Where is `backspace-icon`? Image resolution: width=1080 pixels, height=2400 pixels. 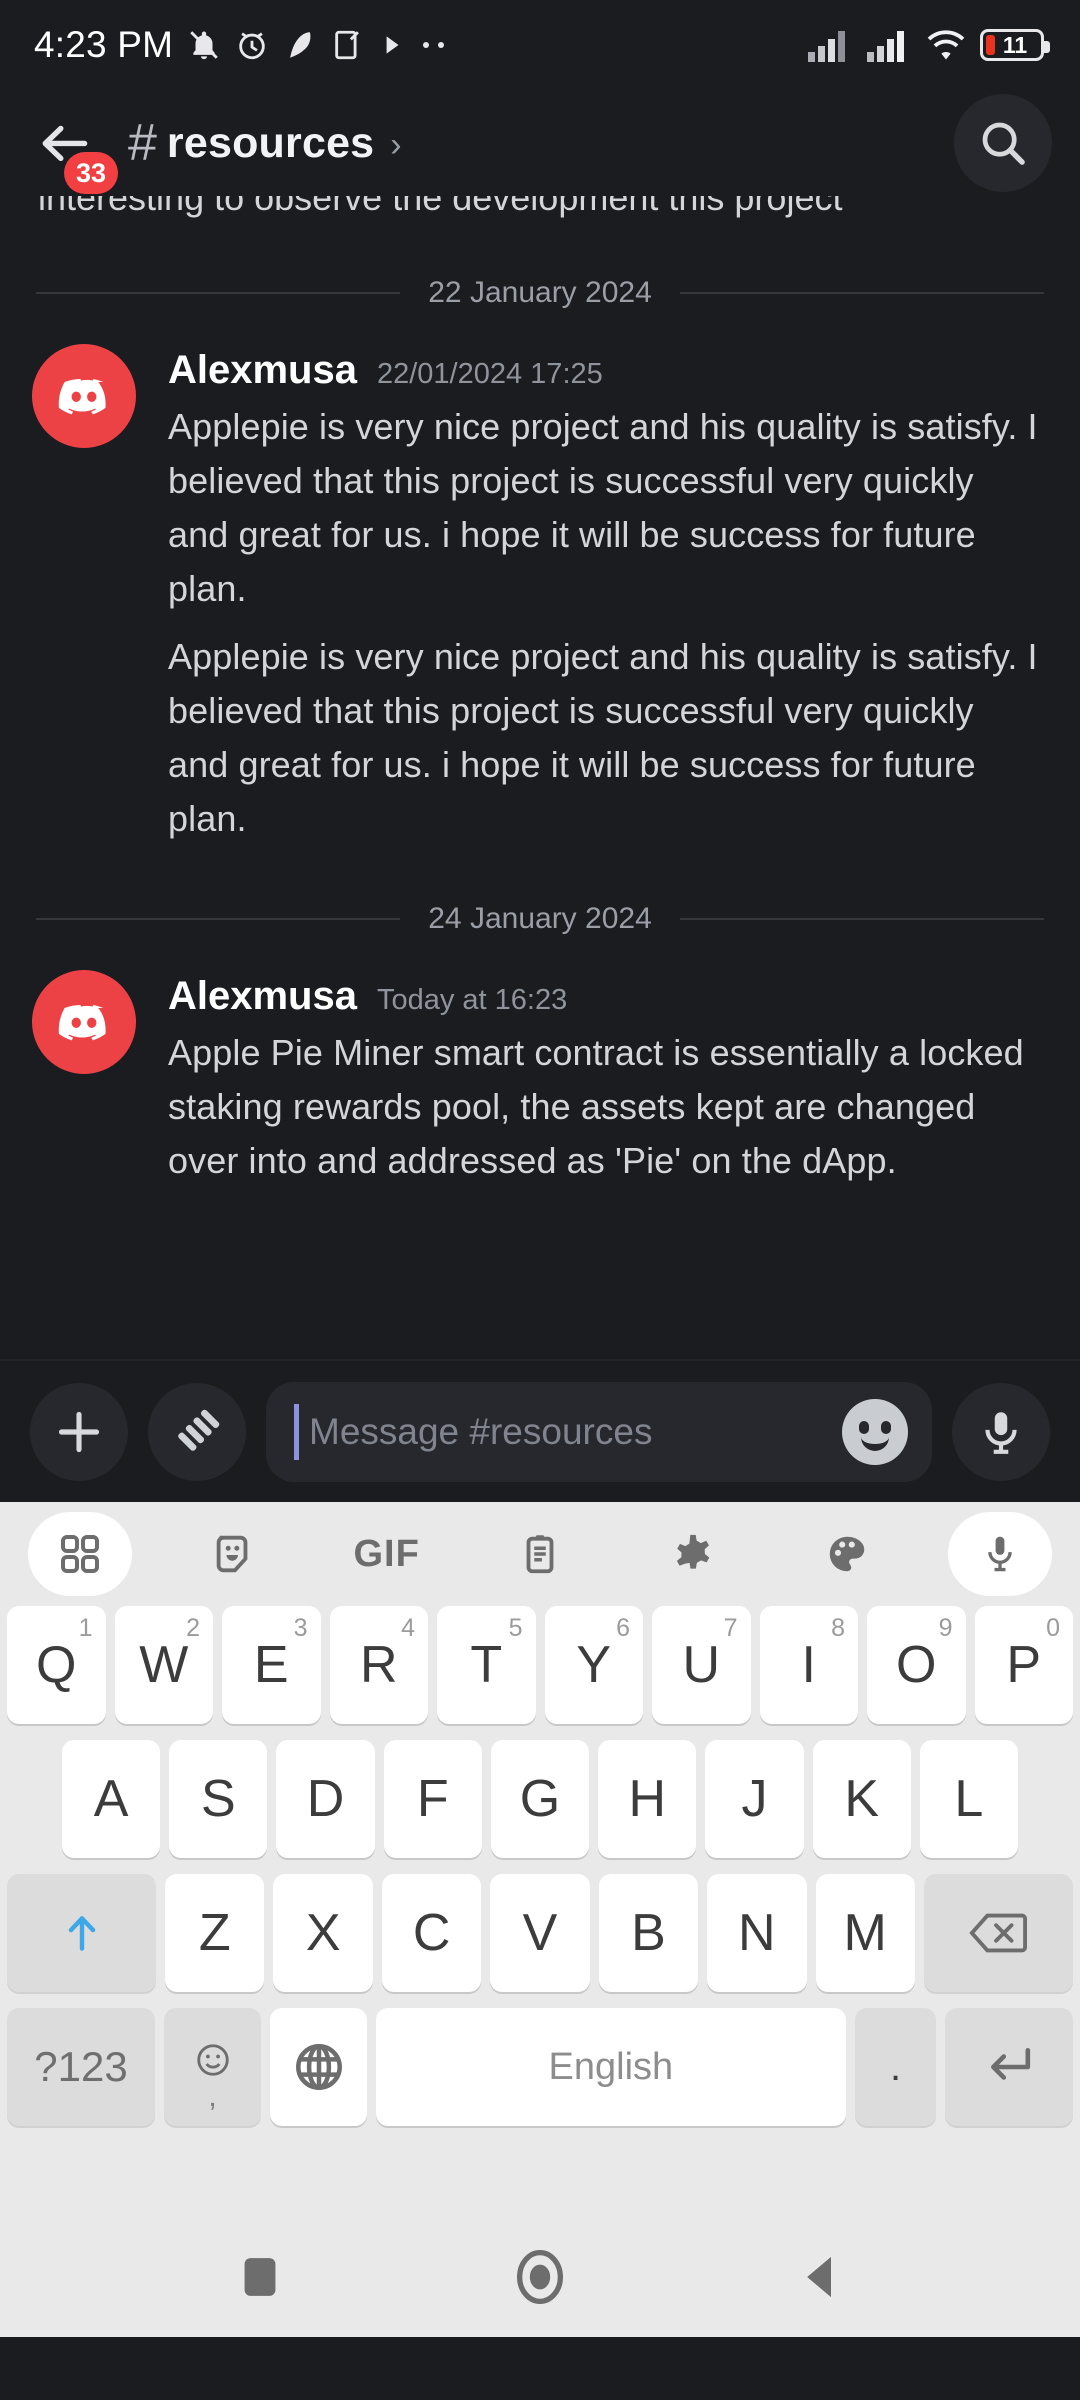
backspace-icon is located at coordinates (998, 1933).